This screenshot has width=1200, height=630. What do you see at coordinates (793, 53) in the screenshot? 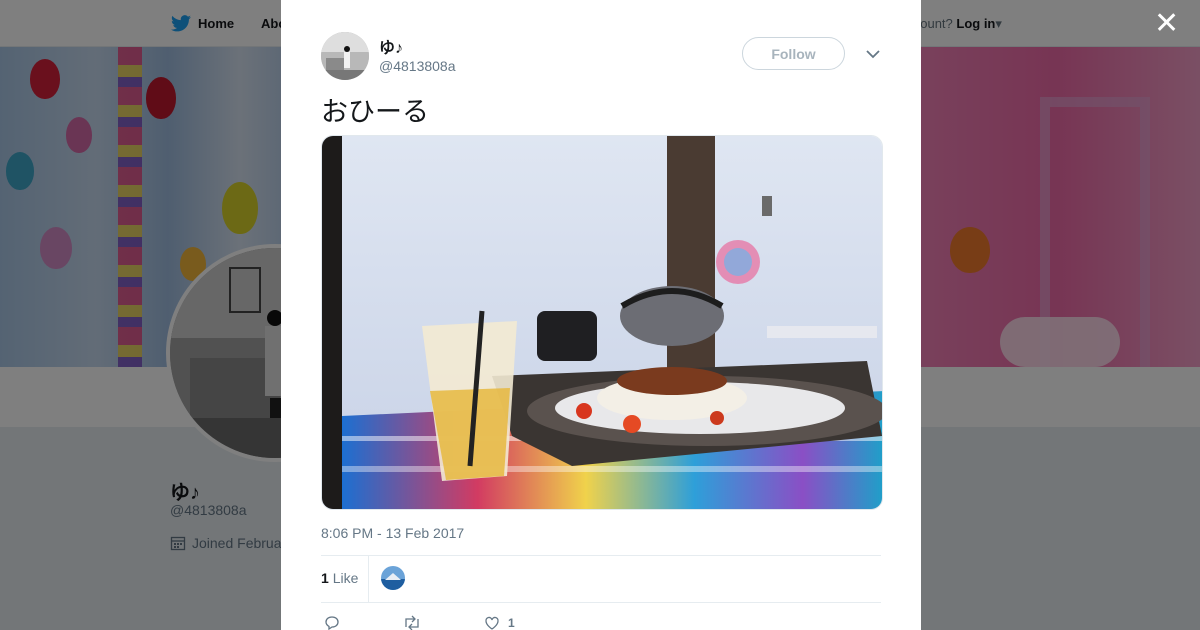
I see `follow-button: Follow` at bounding box center [793, 53].